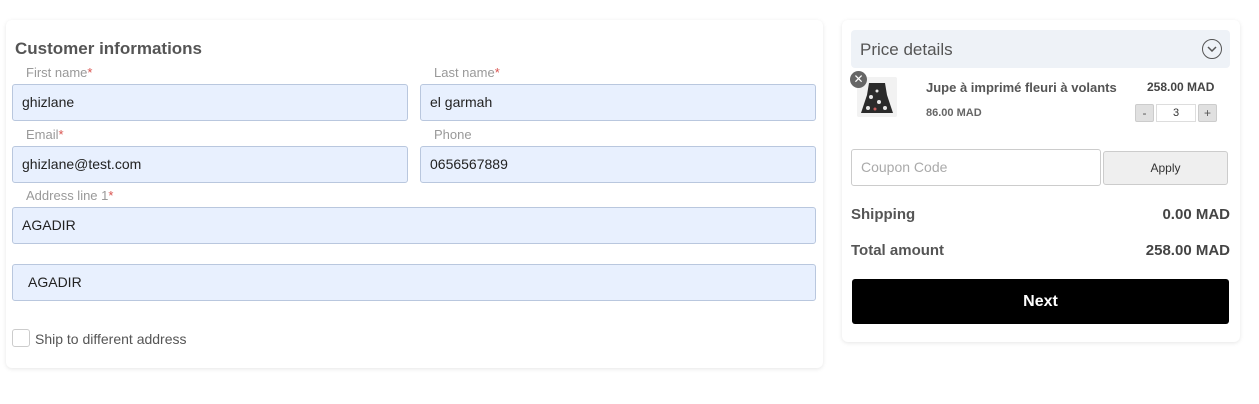 This screenshot has height=404, width=1259. What do you see at coordinates (1212, 49) in the screenshot?
I see `chevron-down-icon` at bounding box center [1212, 49].